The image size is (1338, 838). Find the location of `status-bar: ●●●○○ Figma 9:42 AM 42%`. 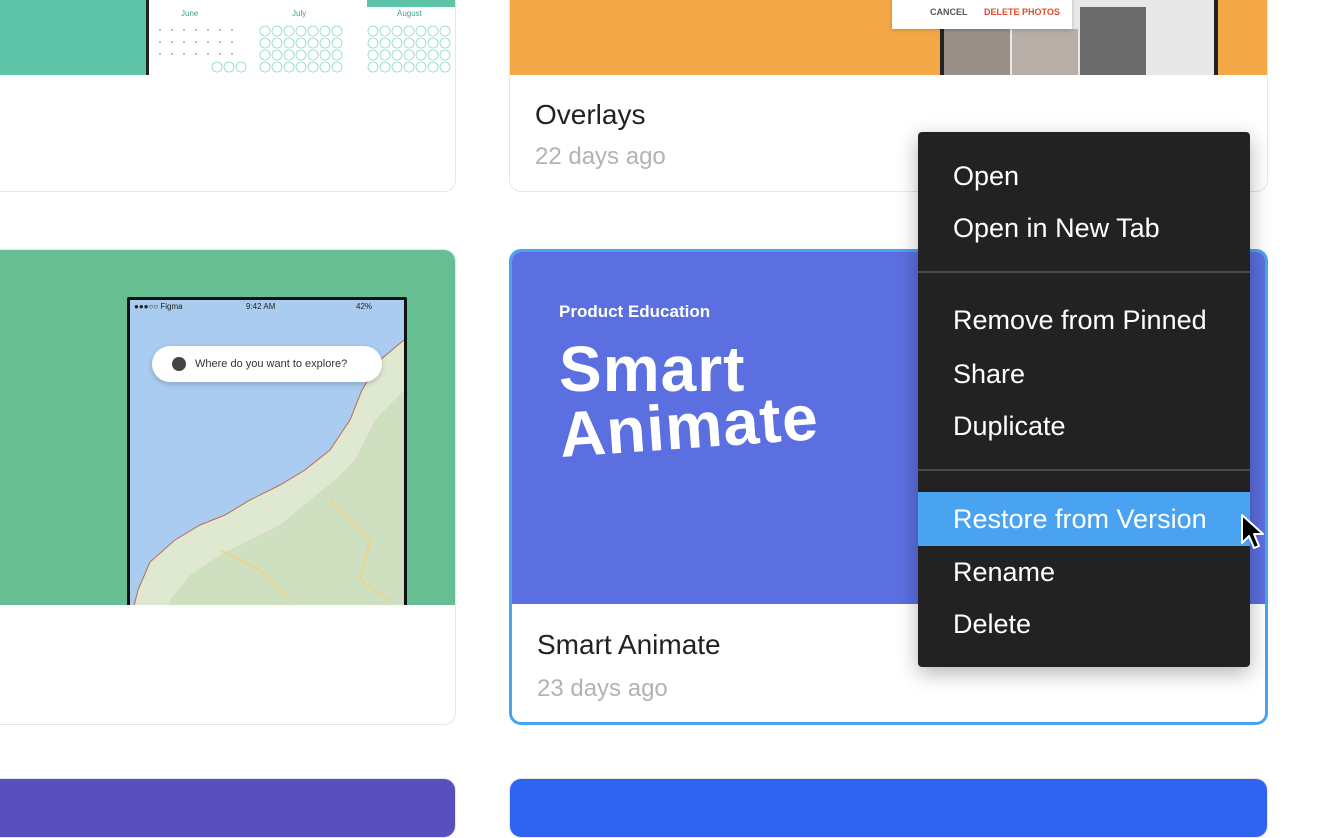

status-bar: ●●●○○ Figma 9:42 AM 42% is located at coordinates (267, 308).